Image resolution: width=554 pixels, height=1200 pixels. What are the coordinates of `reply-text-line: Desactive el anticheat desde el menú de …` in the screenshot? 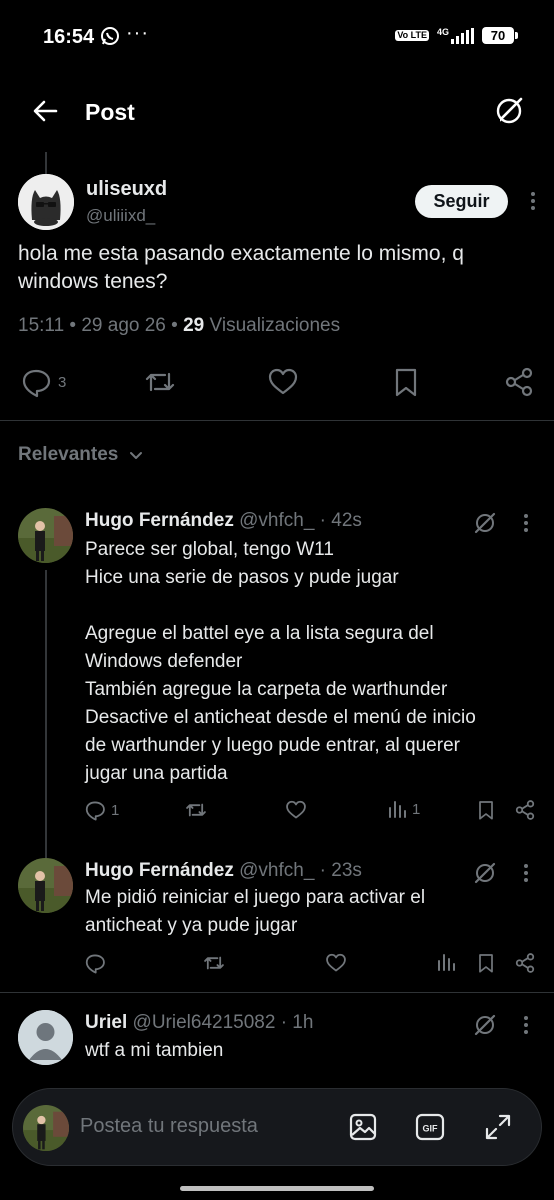 It's located at (280, 717).